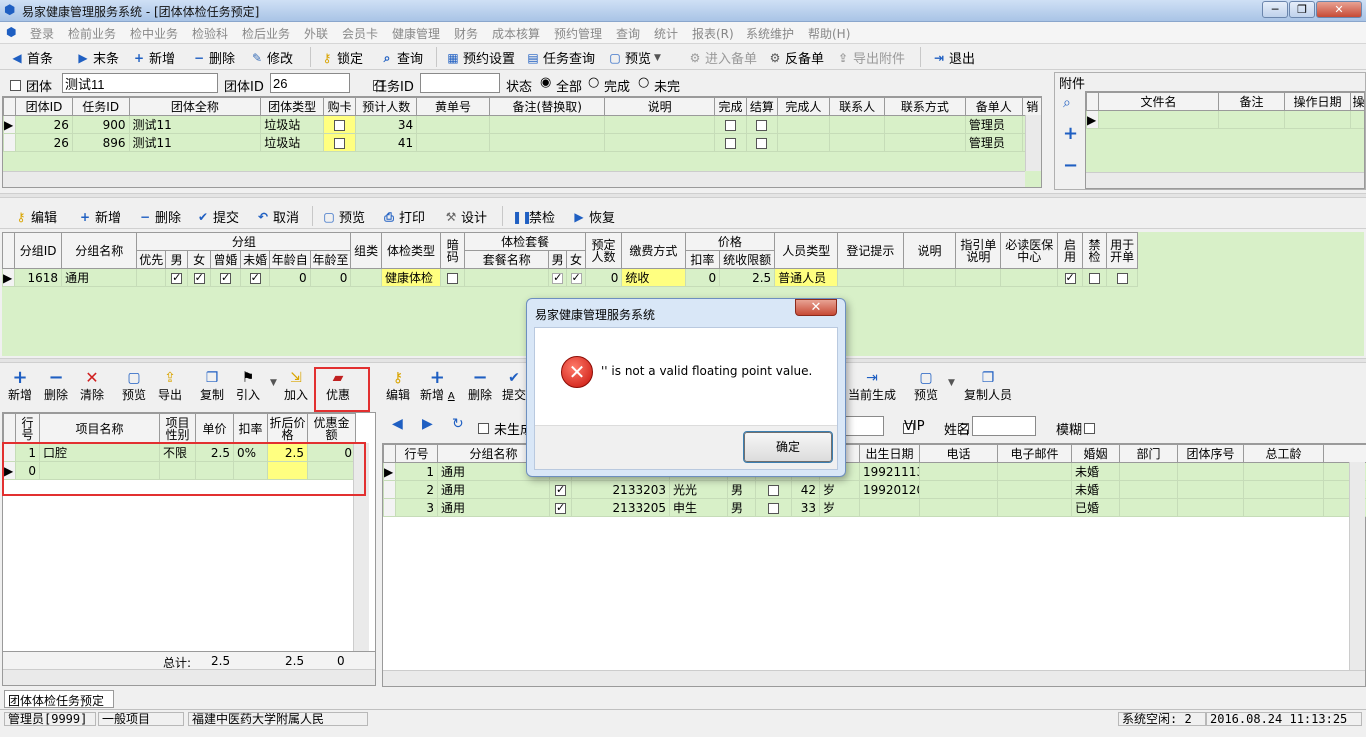 The image size is (1366, 737). I want to click on col-header: 男, so click(557, 259).